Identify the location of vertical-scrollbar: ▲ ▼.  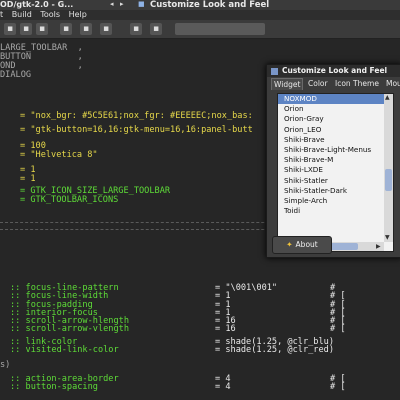
(388, 168).